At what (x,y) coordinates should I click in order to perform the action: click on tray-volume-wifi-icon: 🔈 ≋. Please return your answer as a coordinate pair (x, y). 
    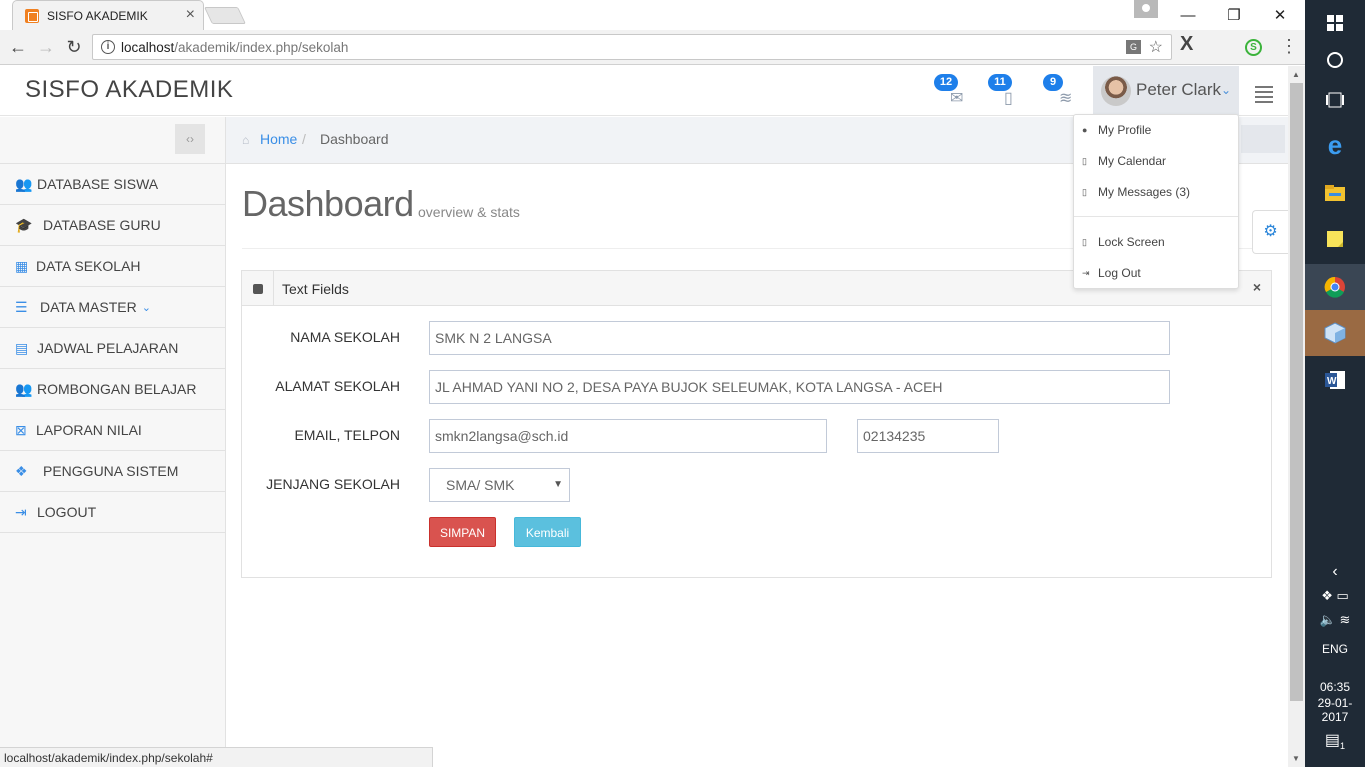
    Looking at the image, I should click on (1335, 620).